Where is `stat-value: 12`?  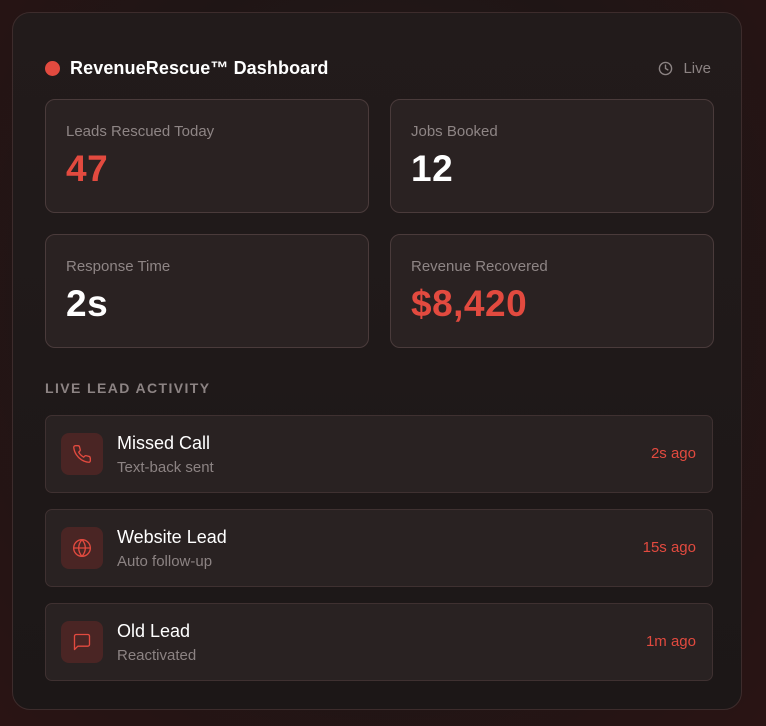
stat-value: 12 is located at coordinates (432, 168).